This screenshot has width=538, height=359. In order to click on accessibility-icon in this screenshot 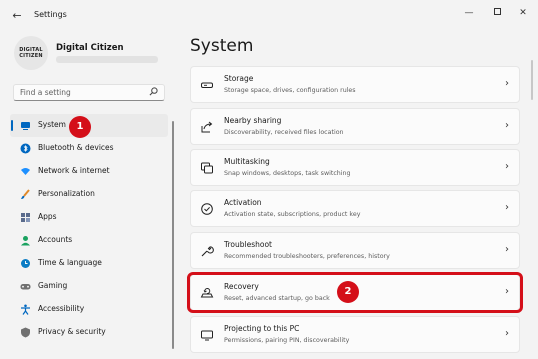, I will do `click(25, 309)`.